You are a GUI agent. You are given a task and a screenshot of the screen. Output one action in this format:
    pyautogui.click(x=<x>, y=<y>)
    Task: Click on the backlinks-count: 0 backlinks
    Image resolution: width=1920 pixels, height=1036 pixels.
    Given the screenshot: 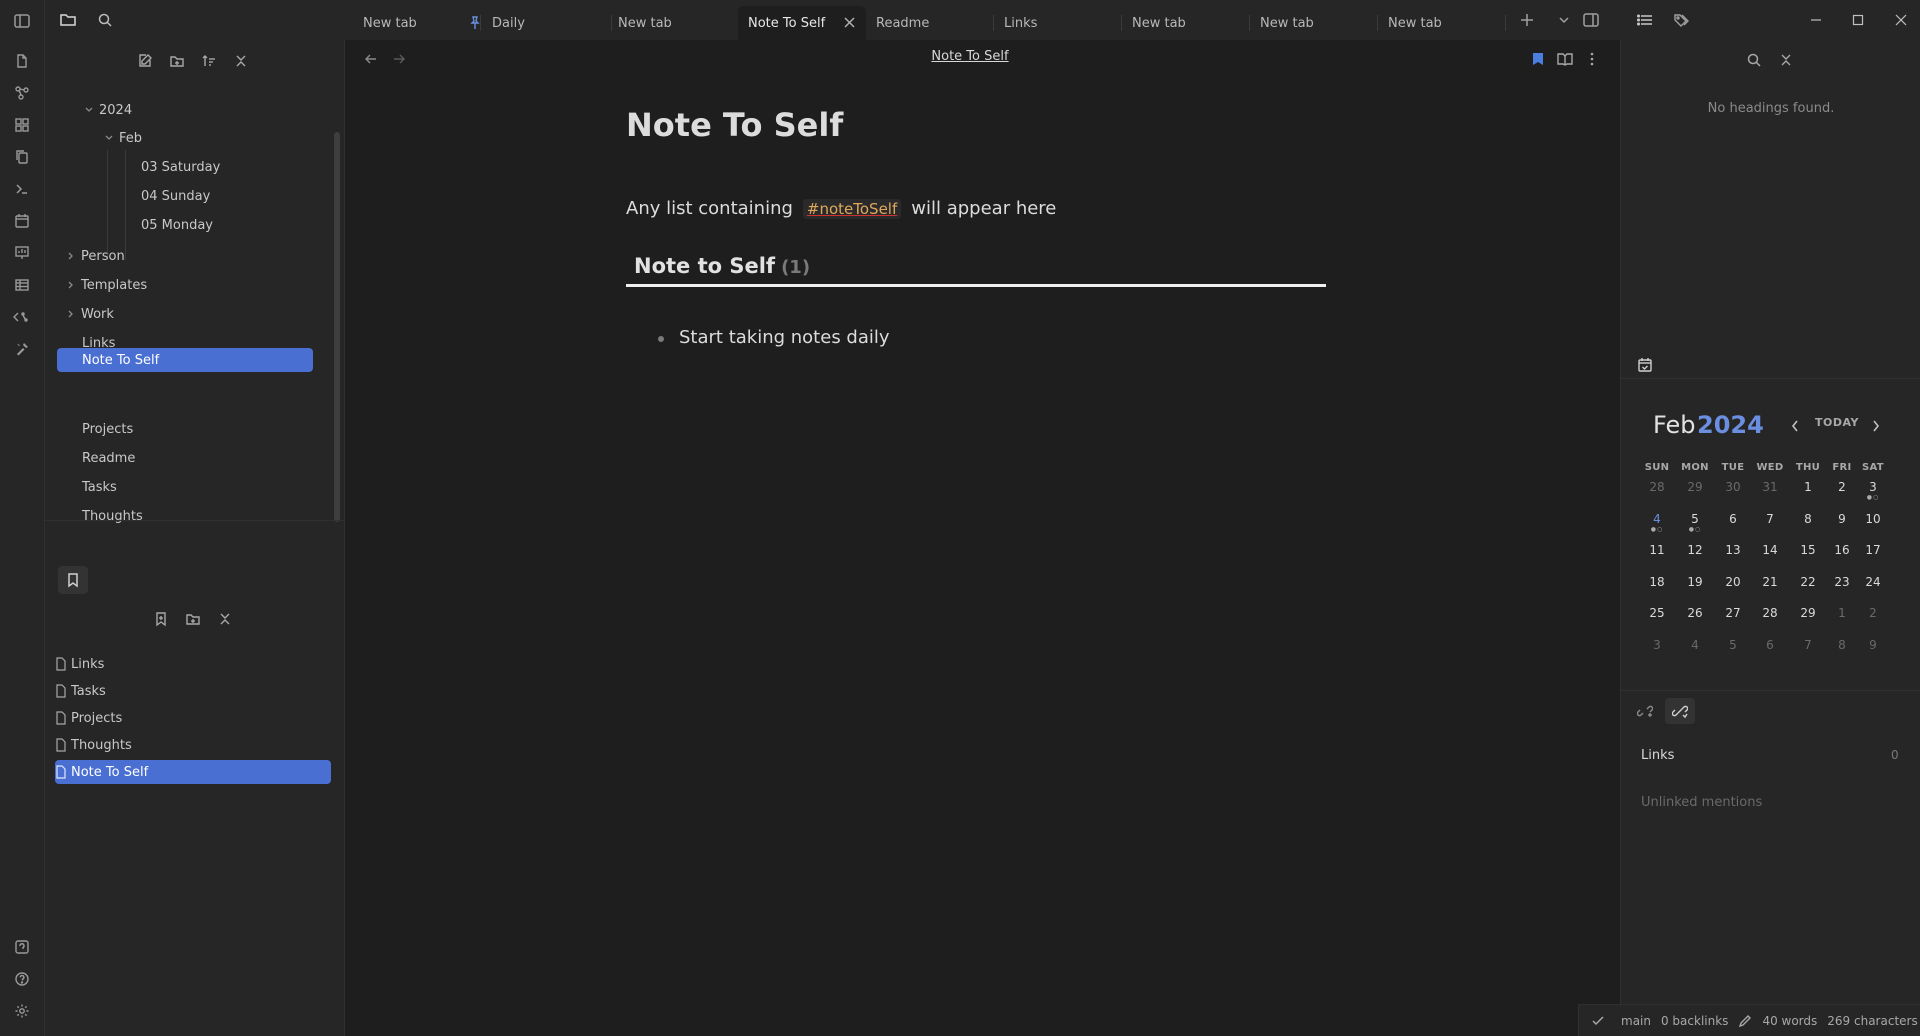 What is the action you would take?
    pyautogui.click(x=1694, y=1021)
    